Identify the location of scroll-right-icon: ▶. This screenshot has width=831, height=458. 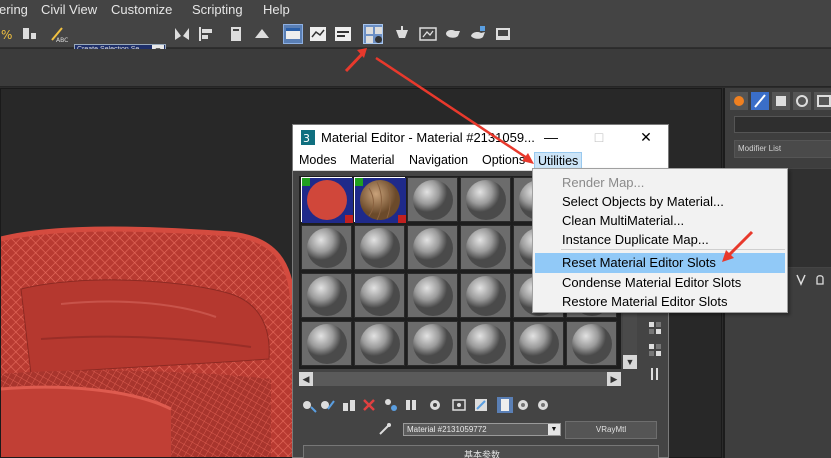
(614, 379).